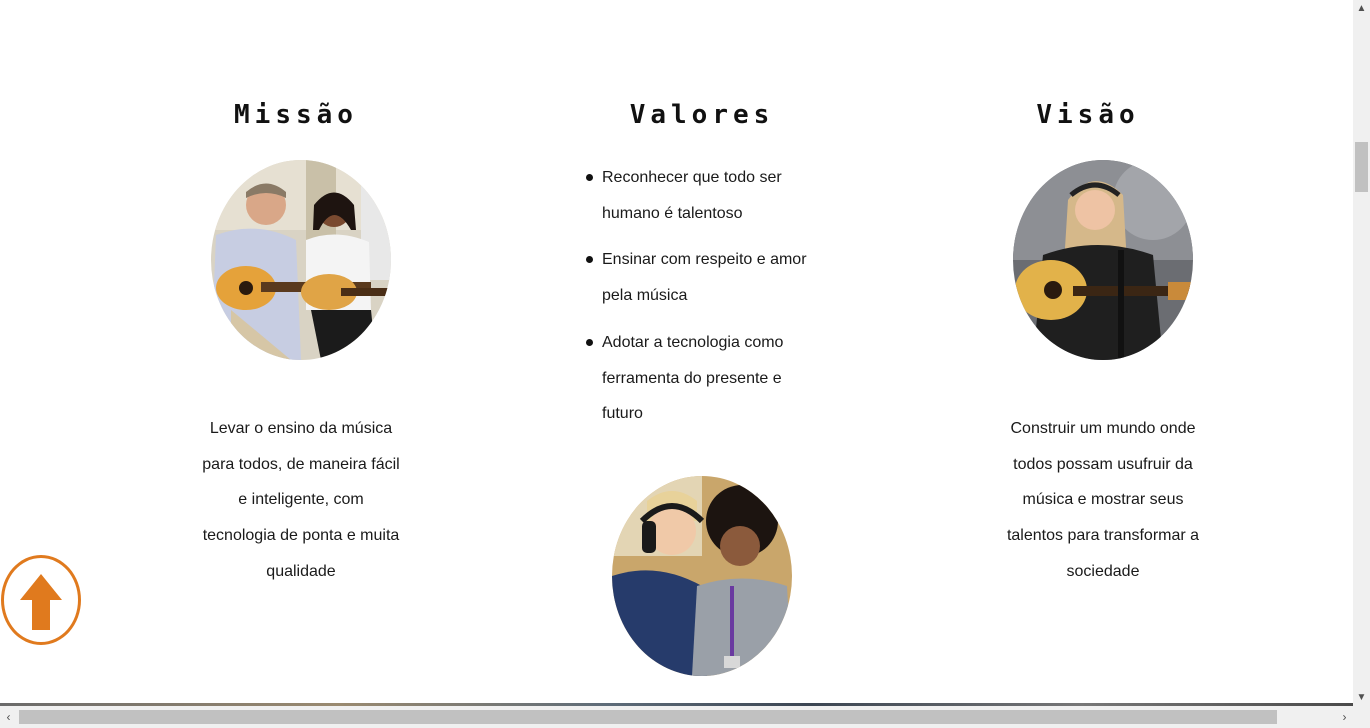  What do you see at coordinates (296, 115) in the screenshot?
I see `missao-title: Missão` at bounding box center [296, 115].